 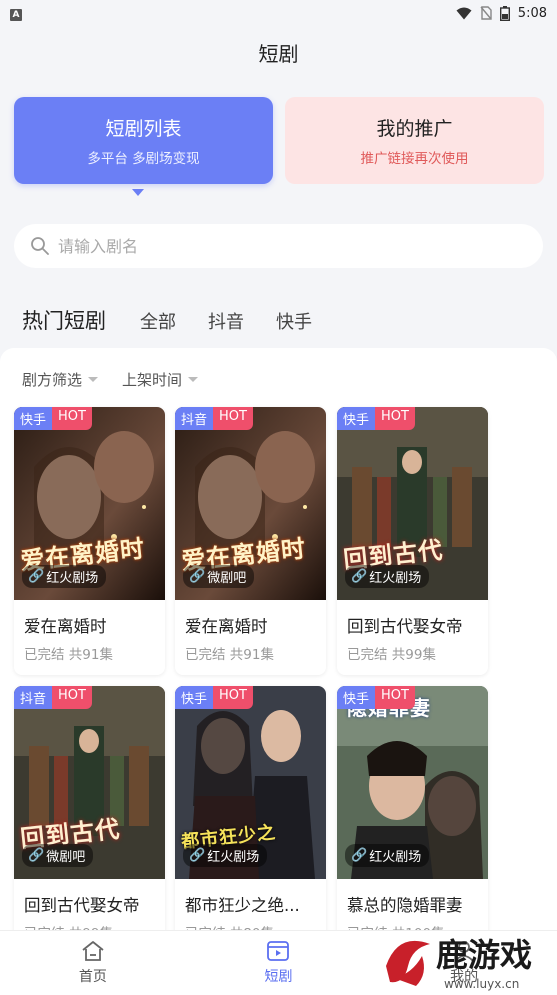 I want to click on drama-card: 回到古代 快手 HOT 🔗 红火剧场 回到古代娶女帝 已完结 共99集, so click(x=412, y=541).